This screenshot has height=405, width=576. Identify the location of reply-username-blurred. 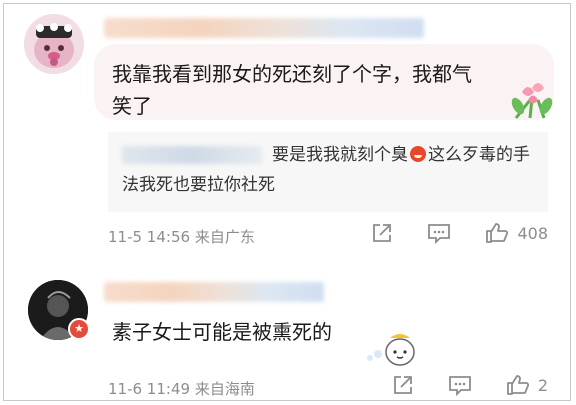
(192, 155).